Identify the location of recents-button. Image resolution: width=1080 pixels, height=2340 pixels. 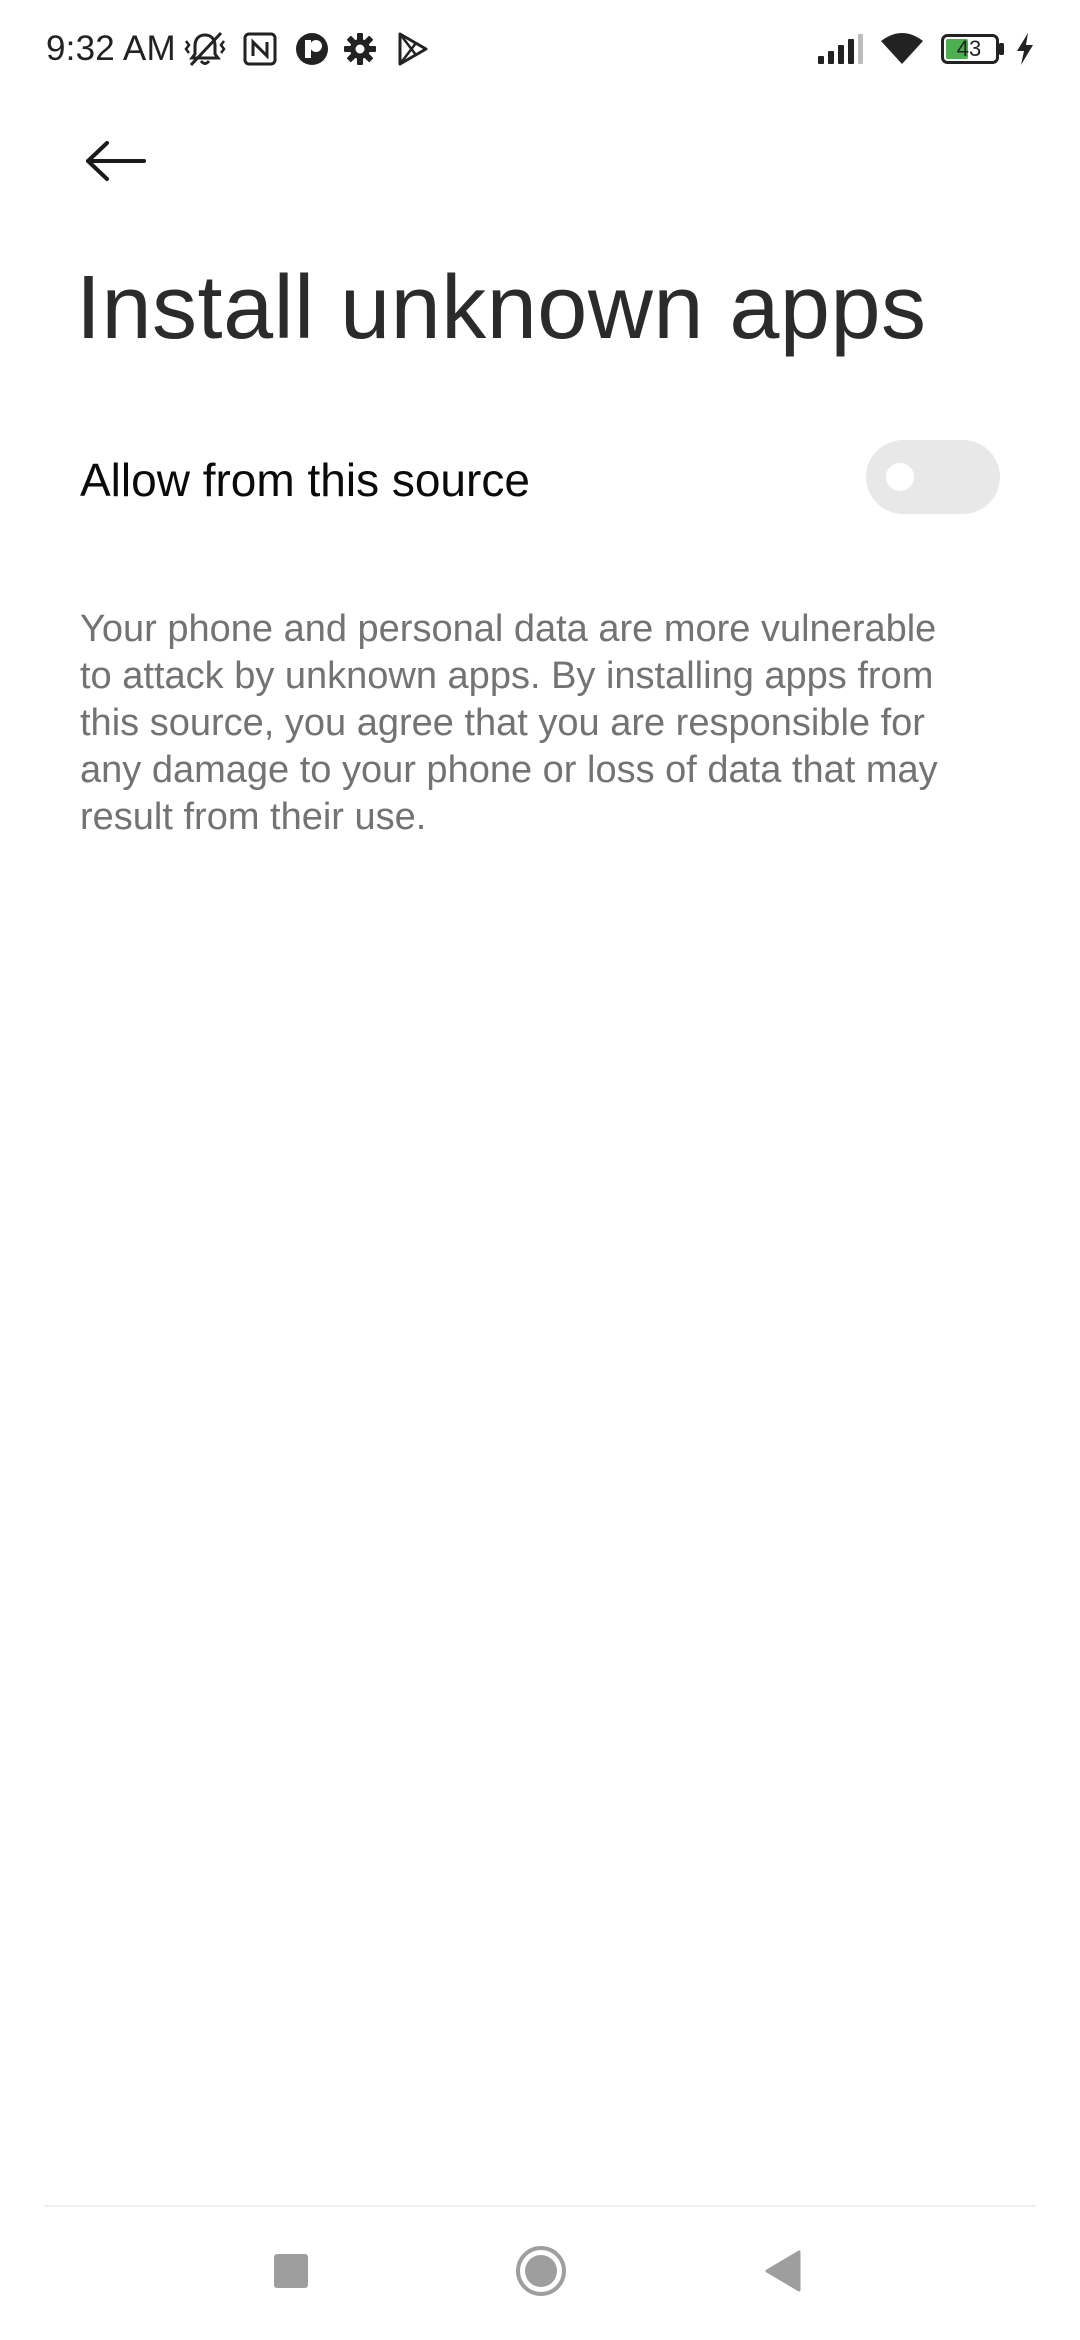
(291, 2271).